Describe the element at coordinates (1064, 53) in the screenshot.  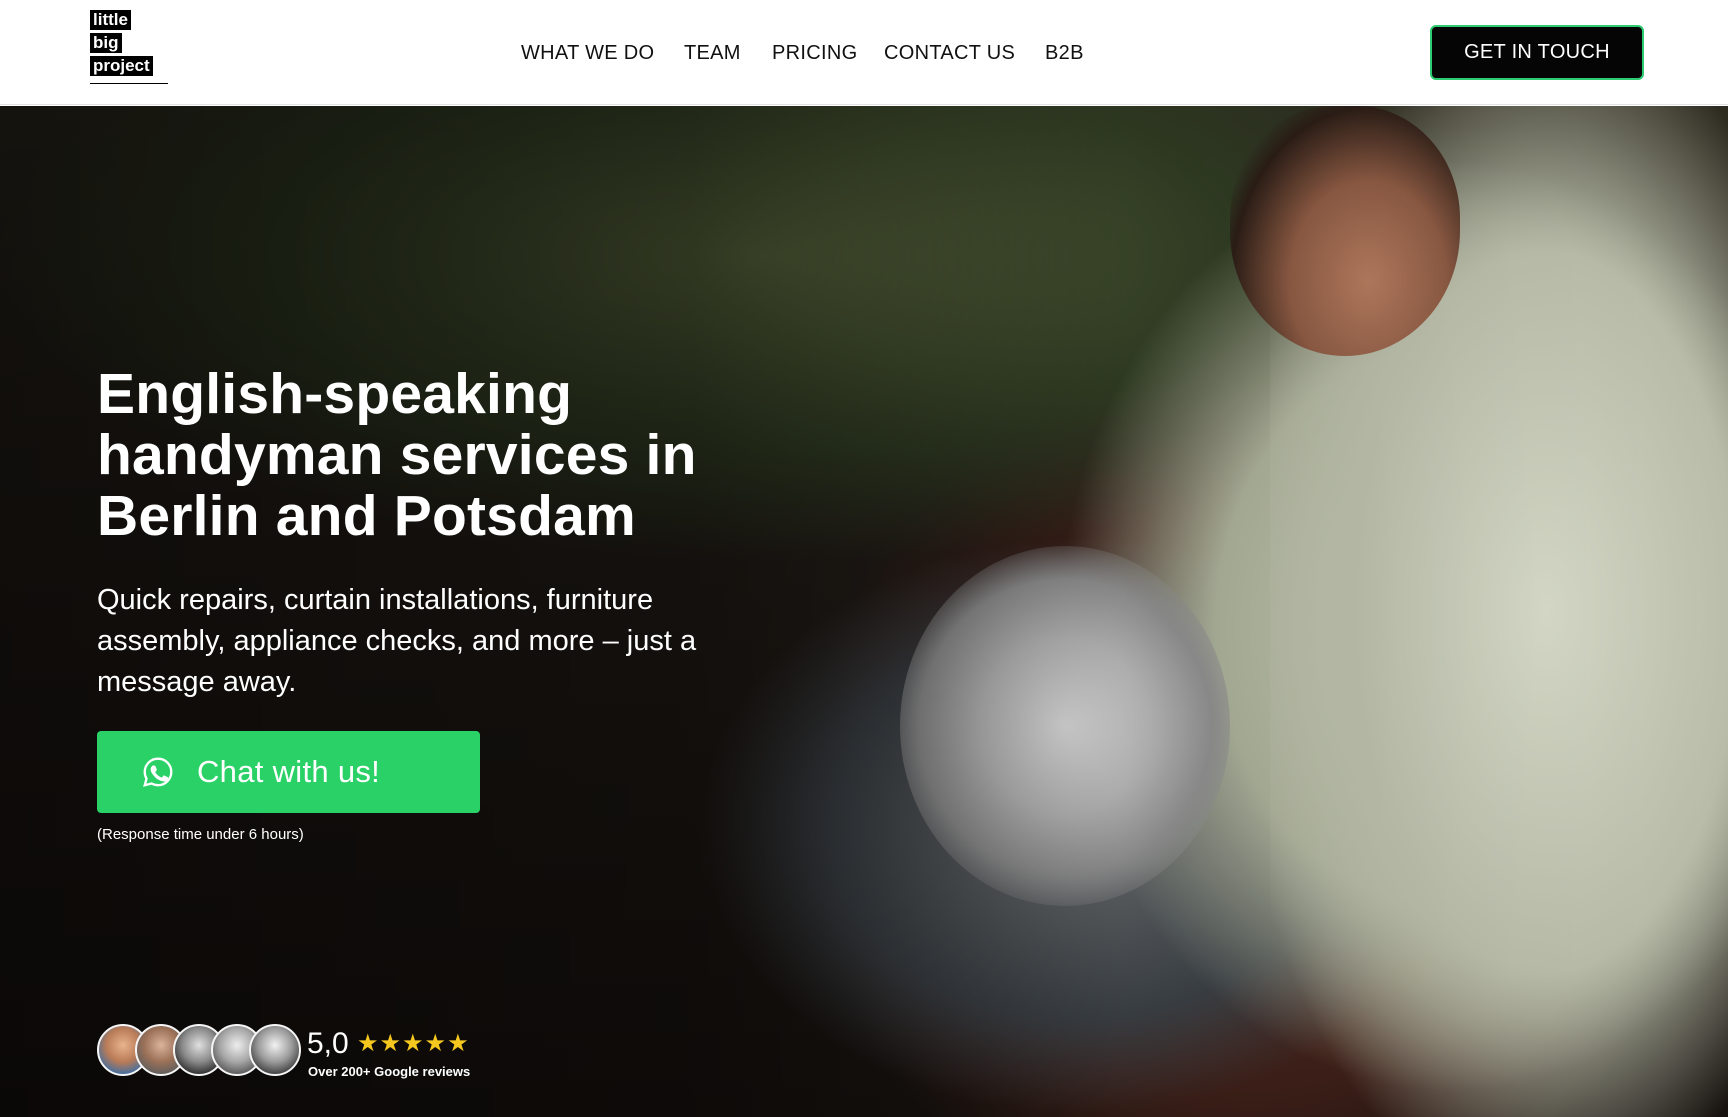
I see `nav-b2b: B2B` at that location.